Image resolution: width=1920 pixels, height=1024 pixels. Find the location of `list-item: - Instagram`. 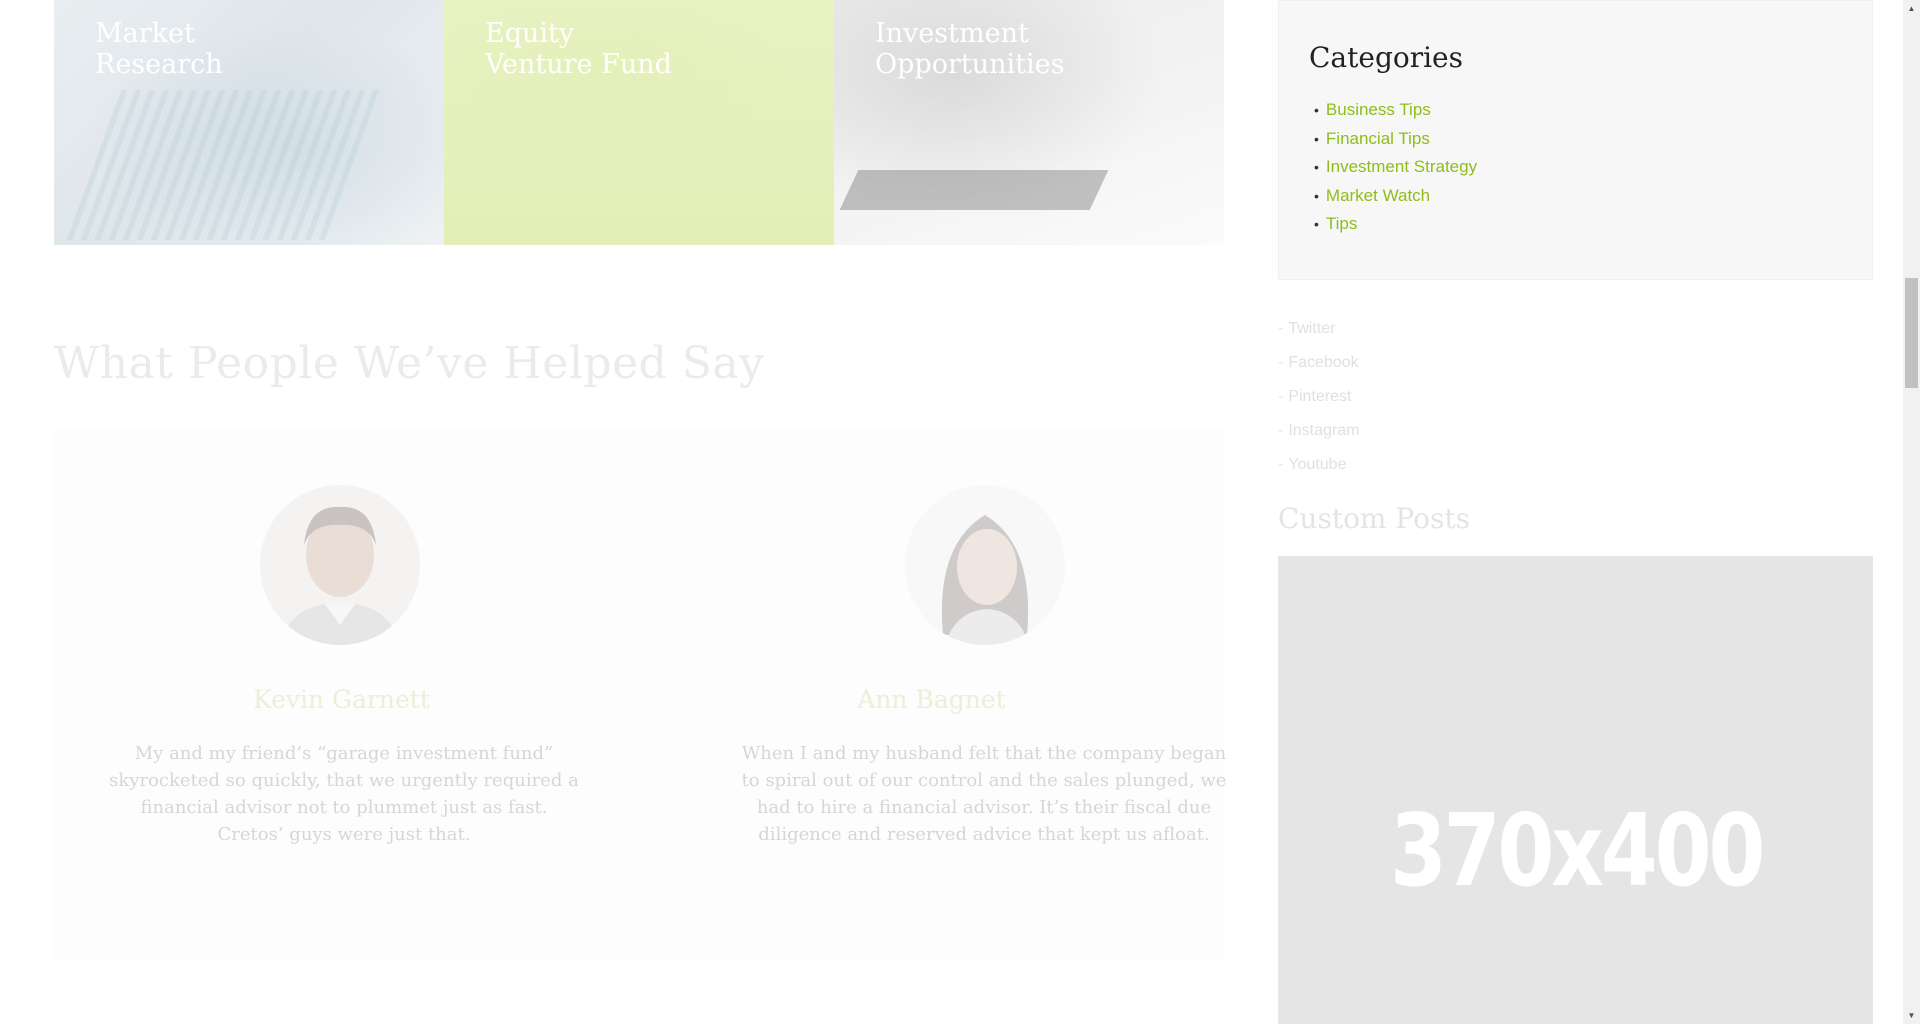

list-item: - Instagram is located at coordinates (1318, 431).